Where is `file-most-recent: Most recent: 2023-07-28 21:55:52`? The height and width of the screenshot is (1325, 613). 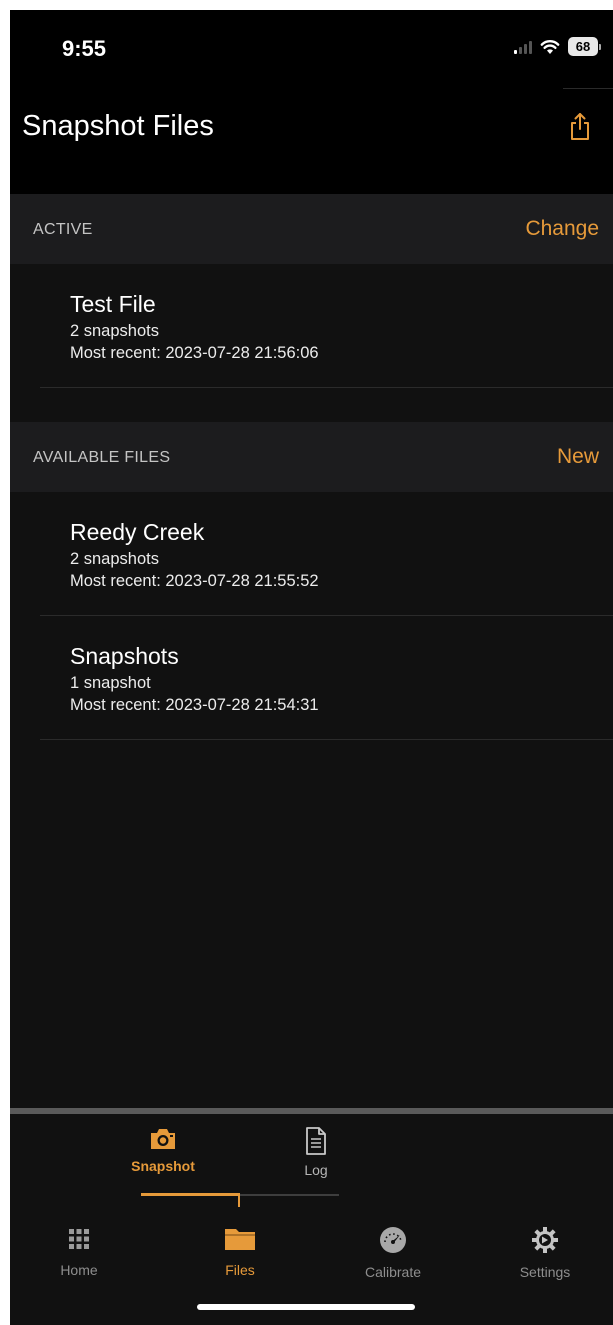 file-most-recent: Most recent: 2023-07-28 21:55:52 is located at coordinates (194, 581).